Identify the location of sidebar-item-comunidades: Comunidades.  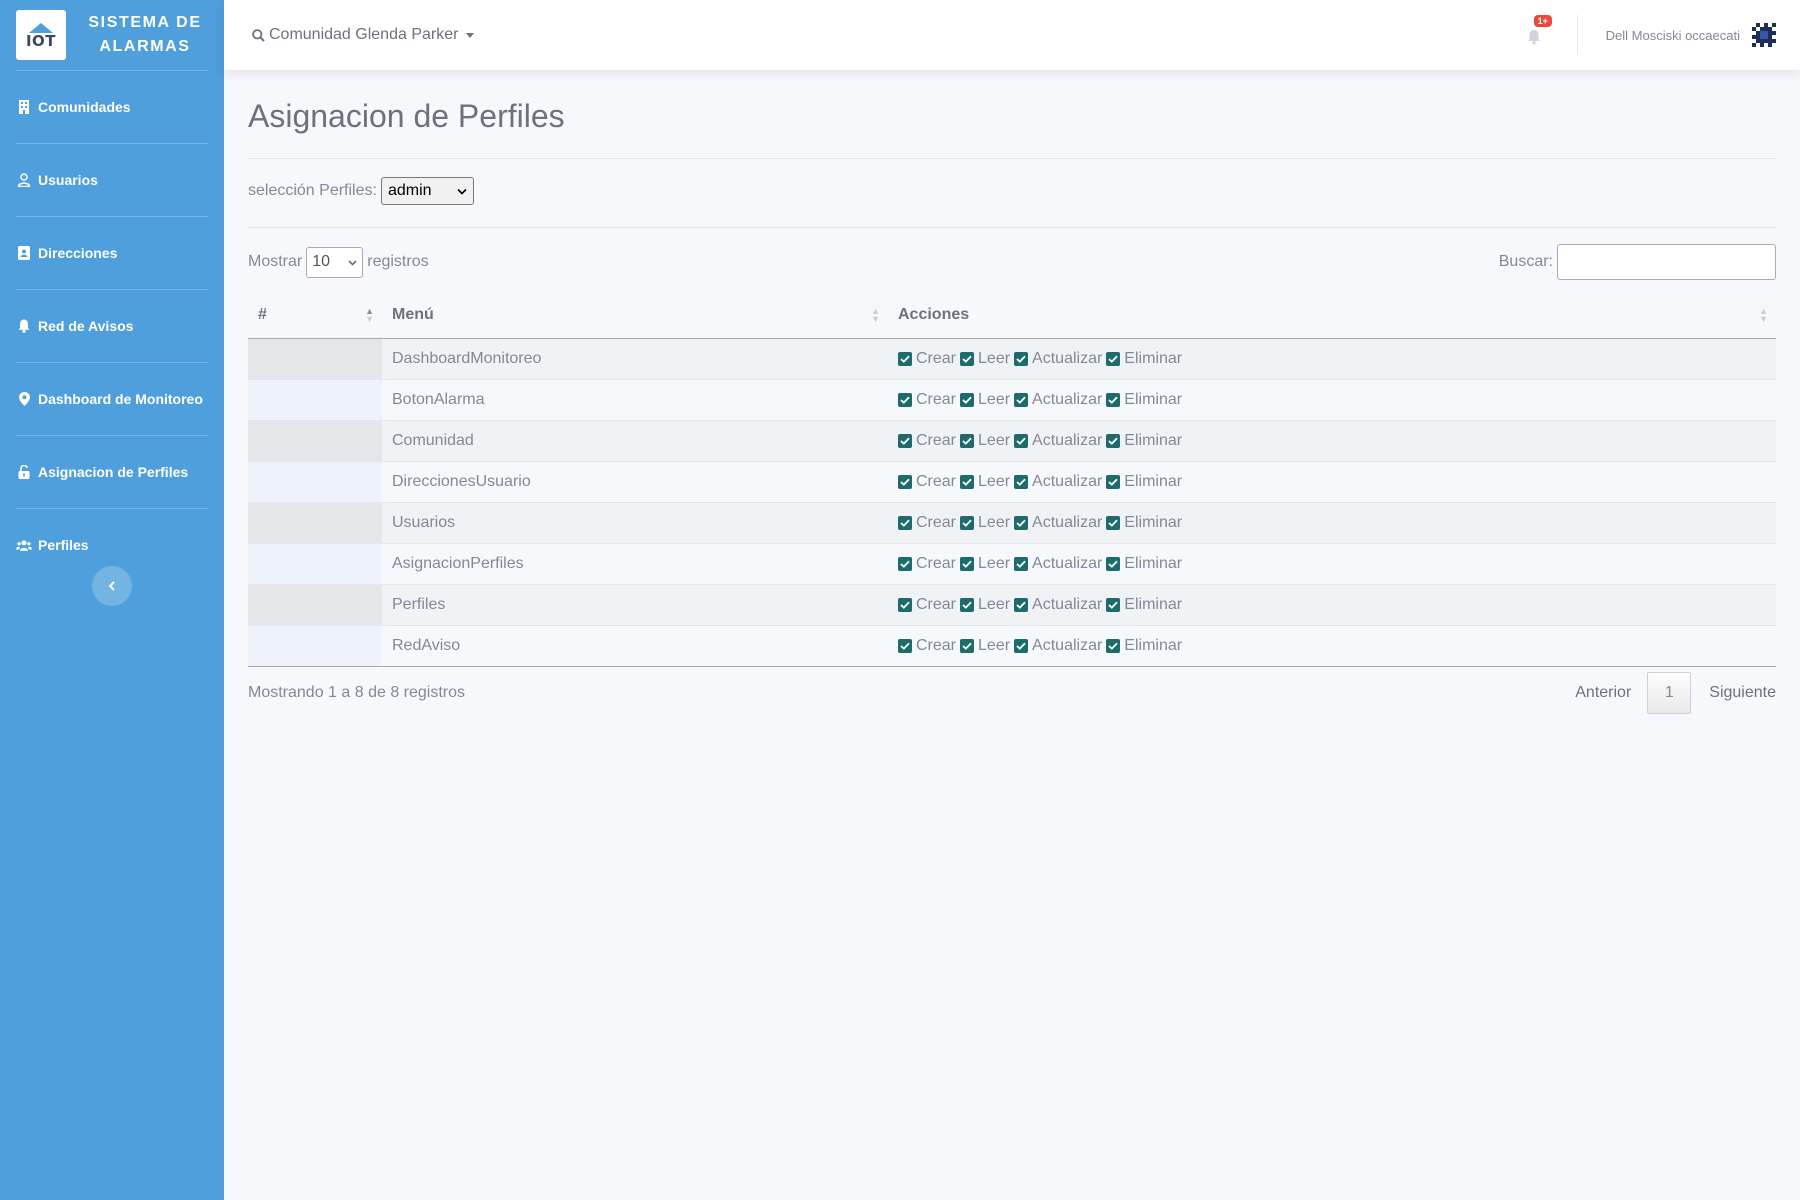
(112, 107).